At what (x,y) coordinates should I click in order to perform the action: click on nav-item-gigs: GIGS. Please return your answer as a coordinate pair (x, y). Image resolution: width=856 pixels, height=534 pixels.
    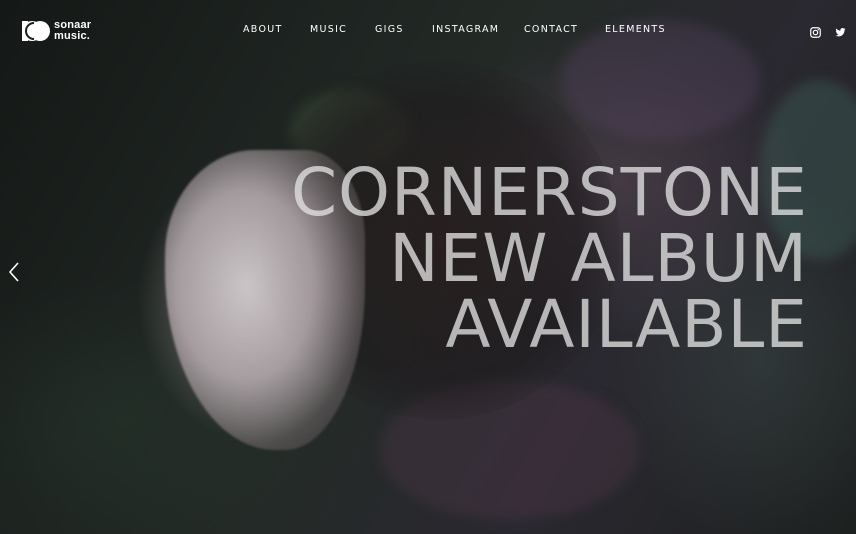
    Looking at the image, I should click on (389, 29).